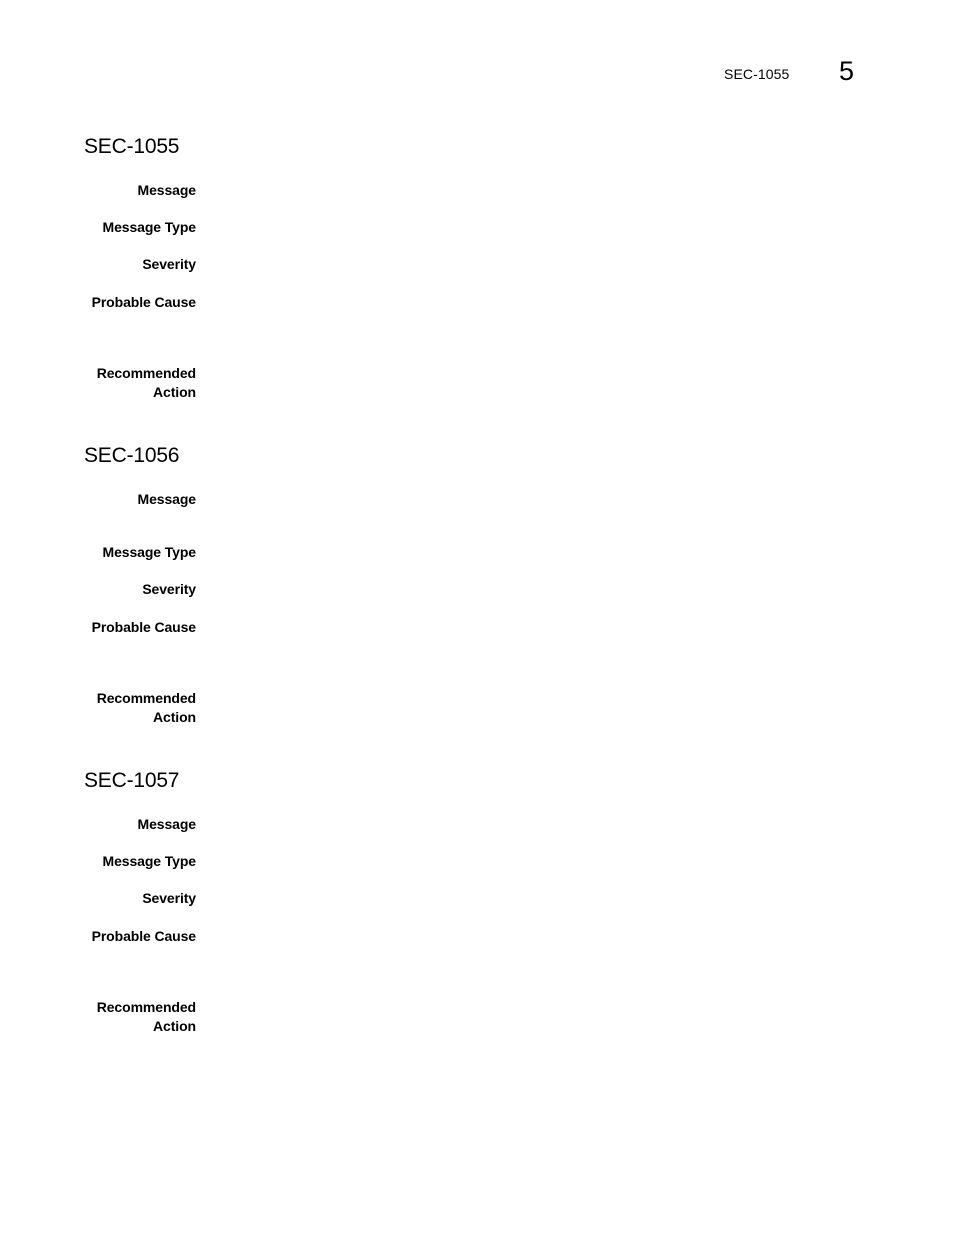  What do you see at coordinates (132, 146) in the screenshot?
I see `section-title: SEC-1055` at bounding box center [132, 146].